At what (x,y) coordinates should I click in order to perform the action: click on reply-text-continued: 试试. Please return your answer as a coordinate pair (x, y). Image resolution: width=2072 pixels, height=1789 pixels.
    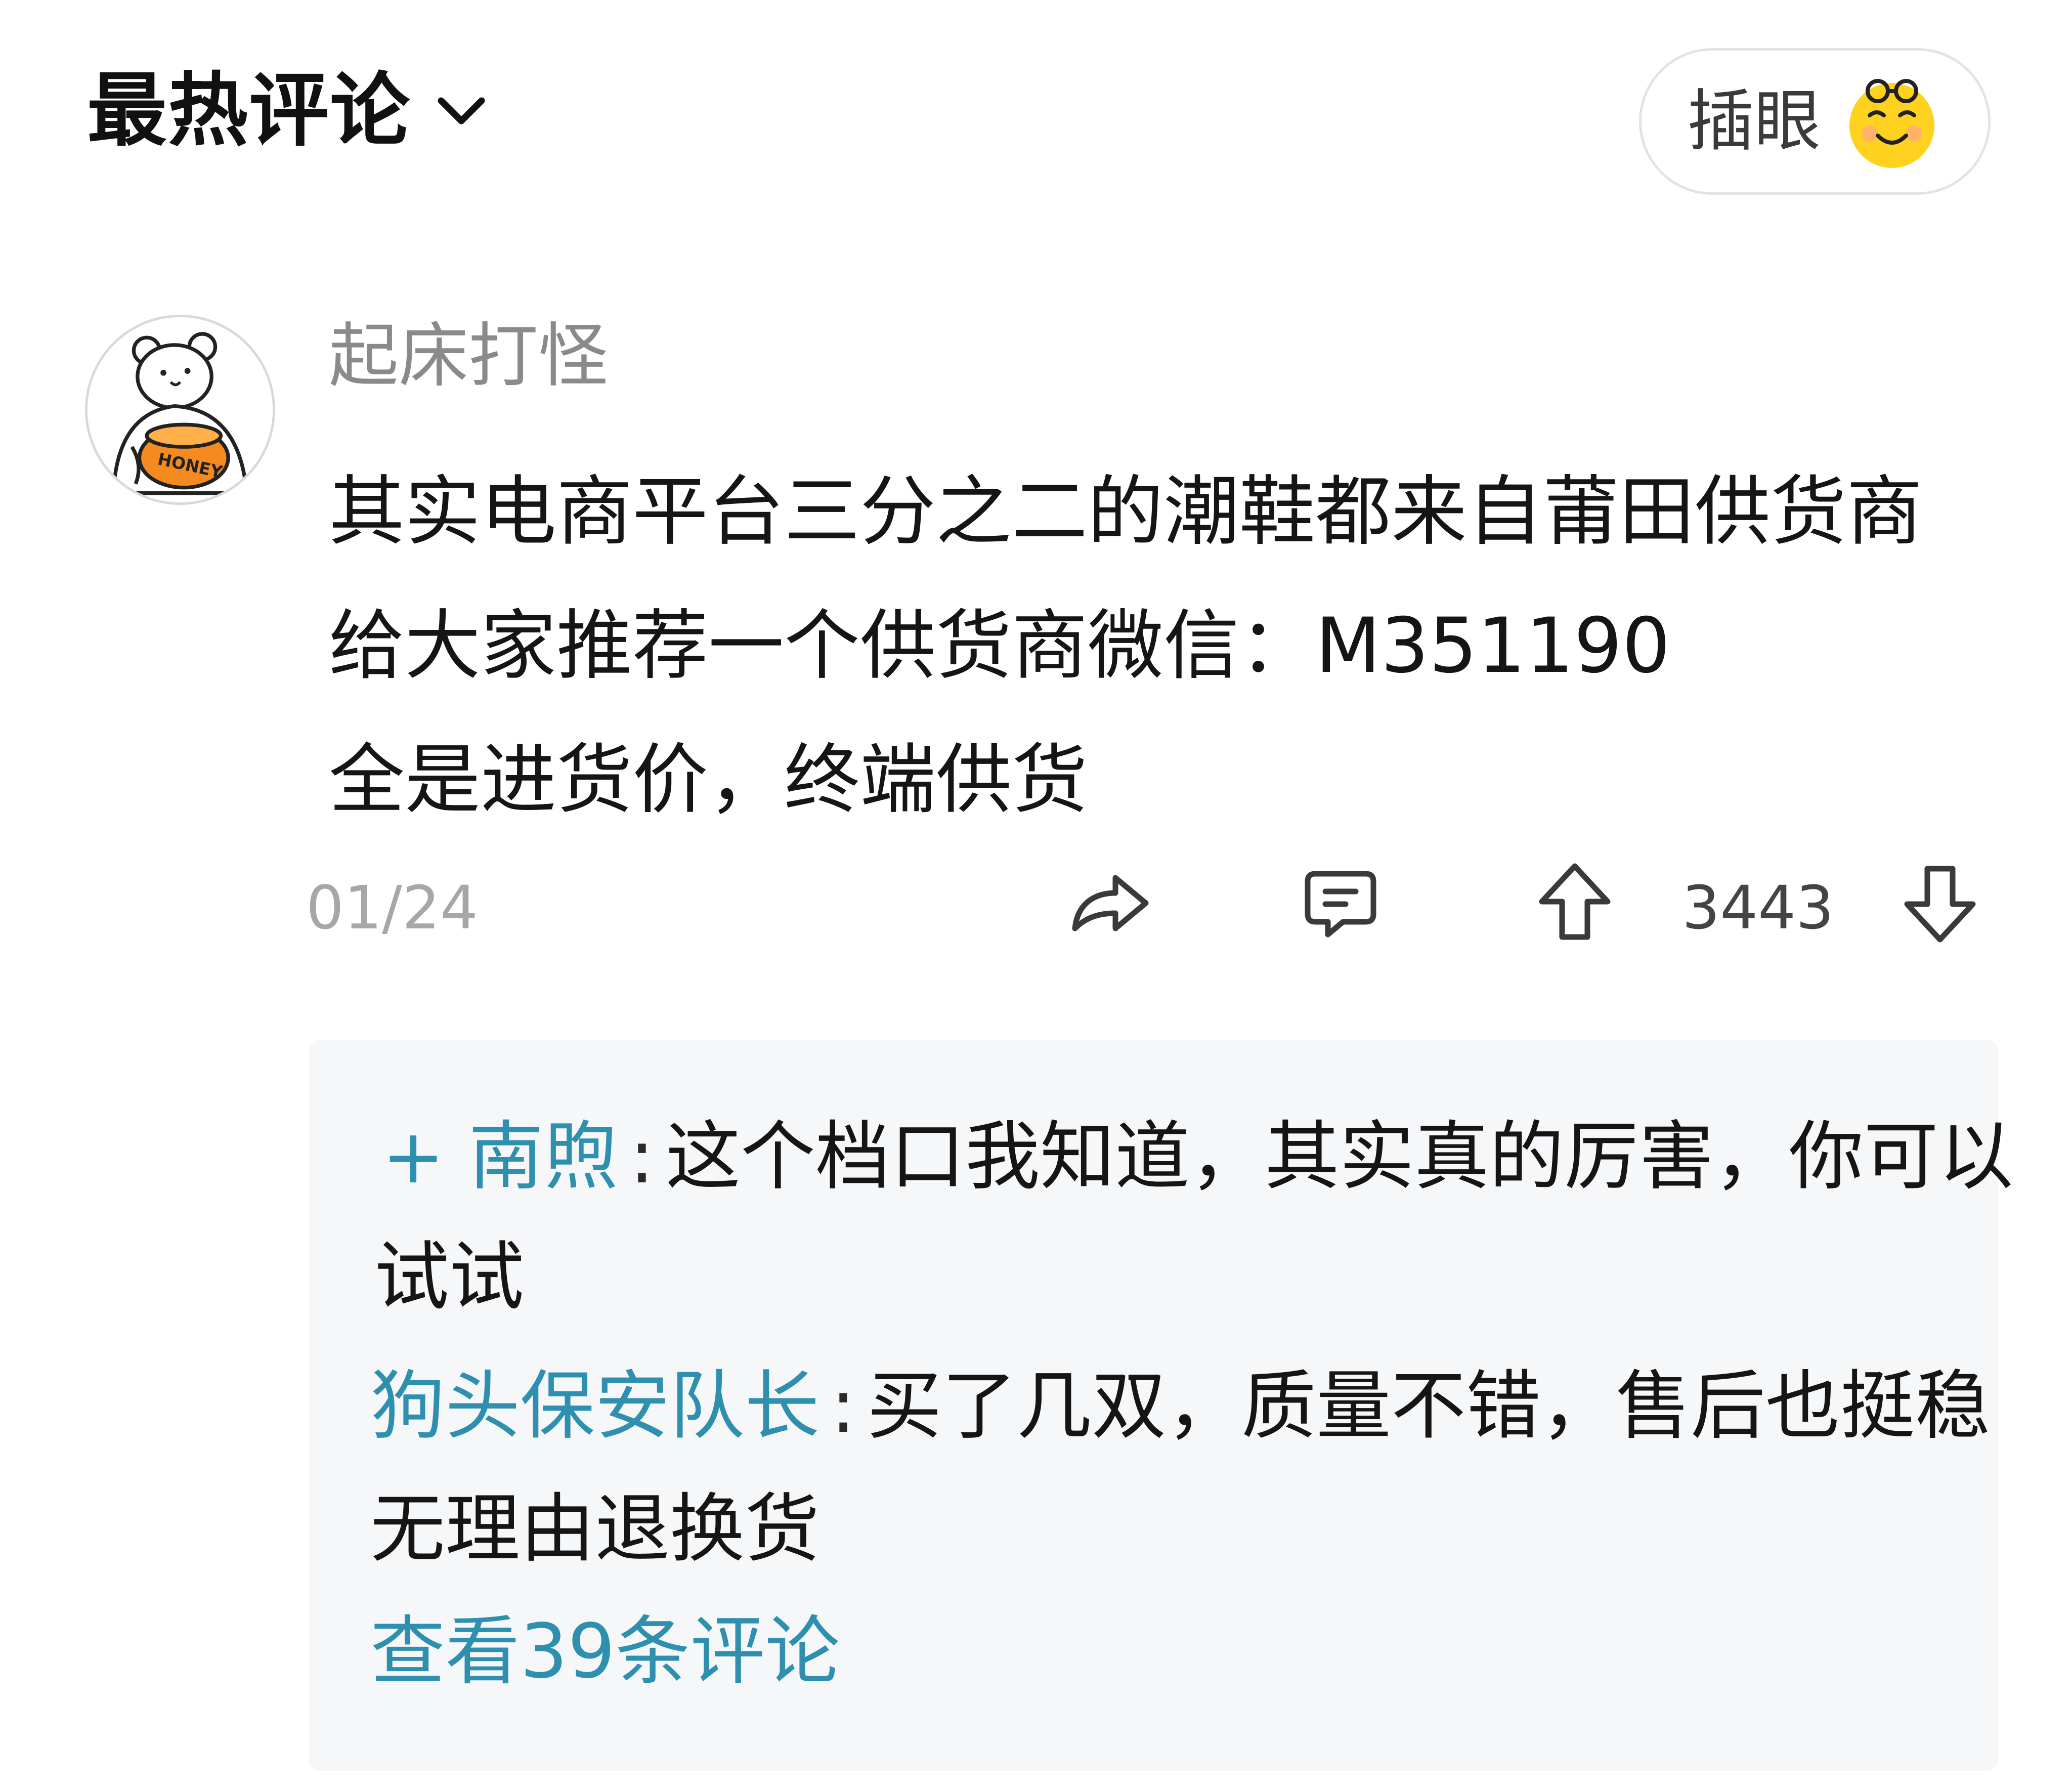
    Looking at the image, I should click on (449, 1277).